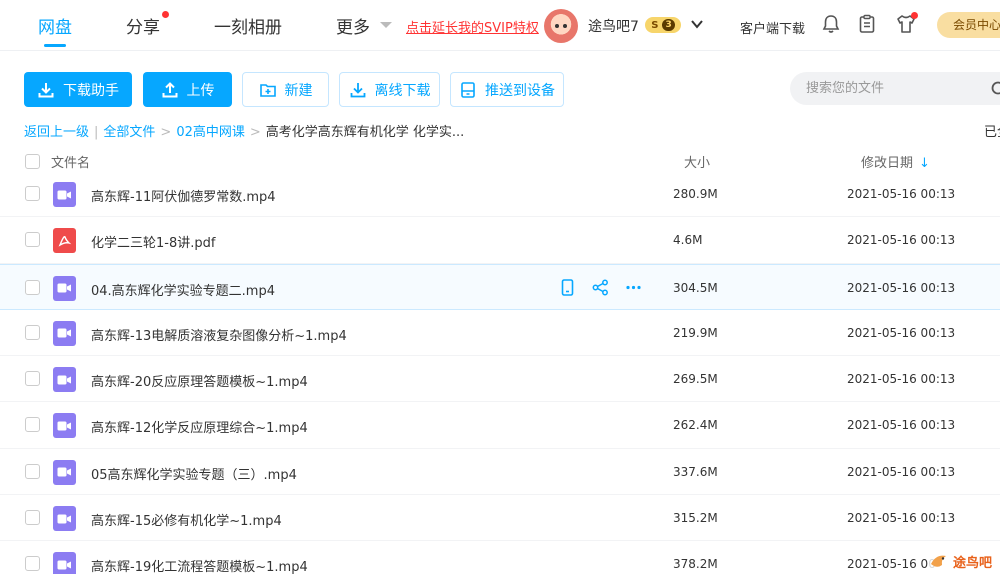 Image resolution: width=1000 pixels, height=574 pixels. Describe the element at coordinates (194, 473) in the screenshot. I see `file-name: 05高东辉化学实验专题（三）.mp4` at that location.